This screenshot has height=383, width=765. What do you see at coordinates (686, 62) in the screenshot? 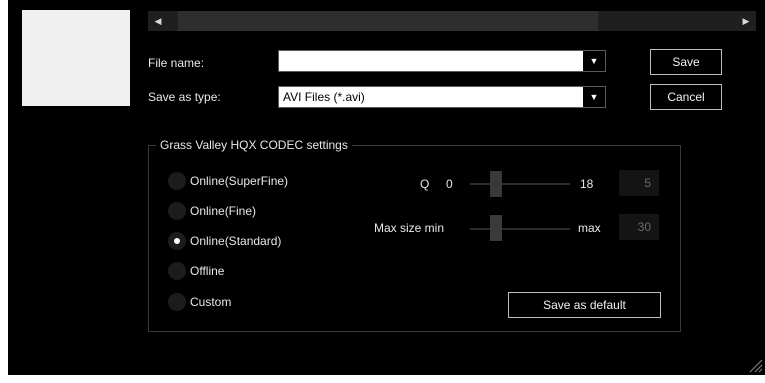
I see `save-button: Save` at bounding box center [686, 62].